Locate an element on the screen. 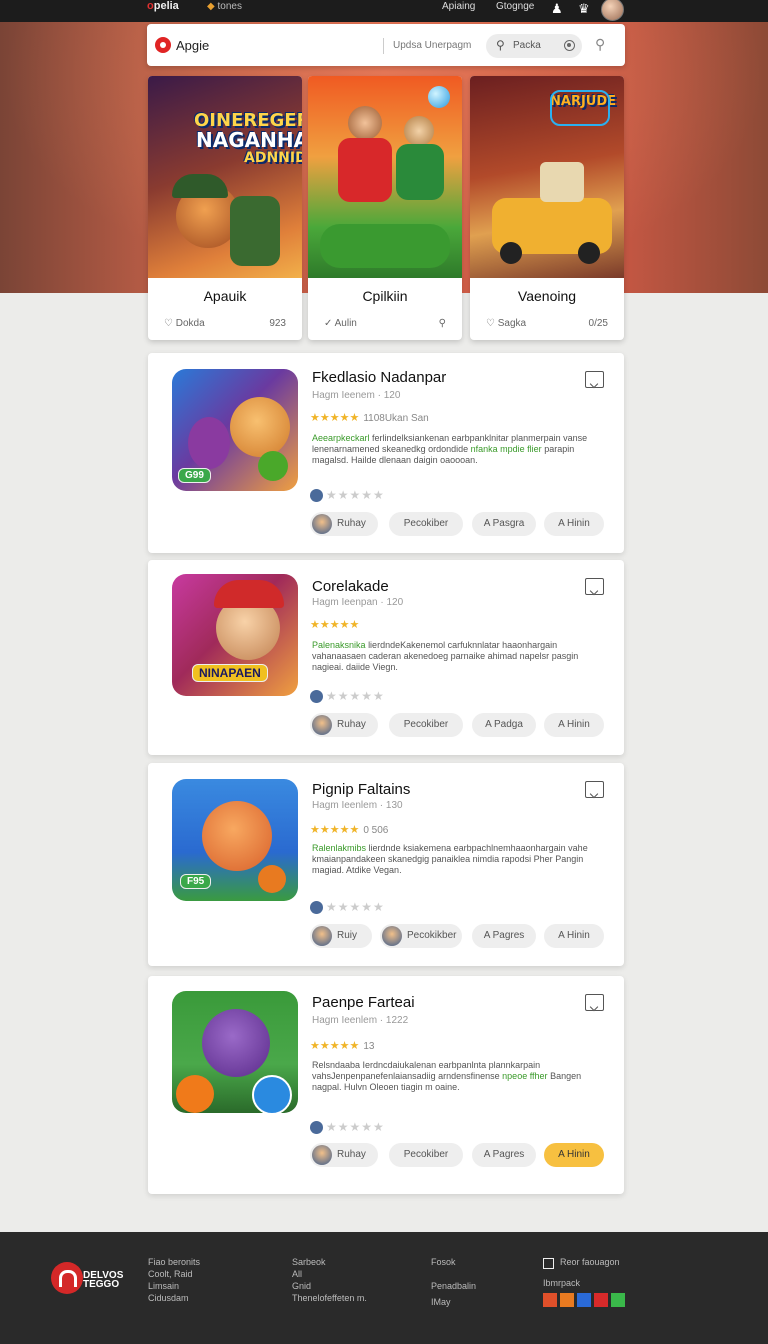 This screenshot has width=768, height=1344. tag-button: Pecokikber is located at coordinates (421, 936).